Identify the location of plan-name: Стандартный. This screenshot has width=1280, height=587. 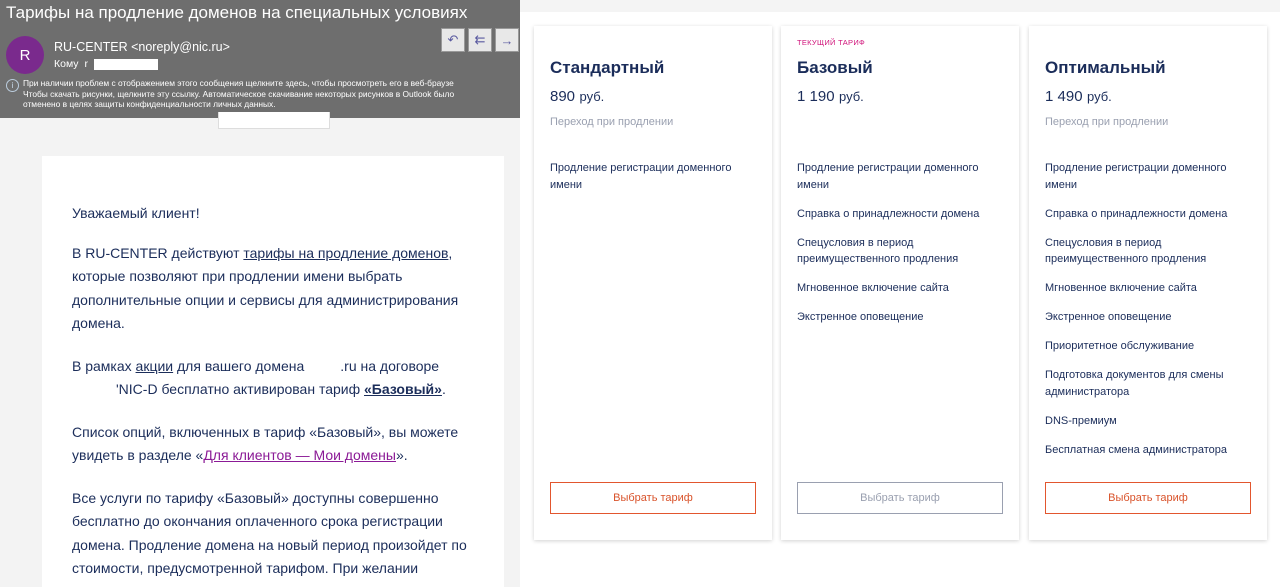
(607, 67).